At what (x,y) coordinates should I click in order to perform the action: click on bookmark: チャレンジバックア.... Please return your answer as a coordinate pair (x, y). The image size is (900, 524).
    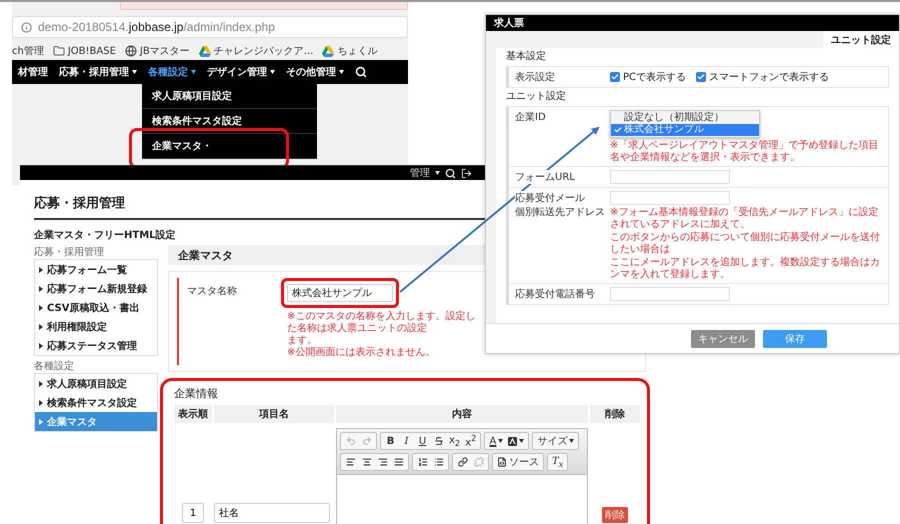
    Looking at the image, I should click on (256, 51).